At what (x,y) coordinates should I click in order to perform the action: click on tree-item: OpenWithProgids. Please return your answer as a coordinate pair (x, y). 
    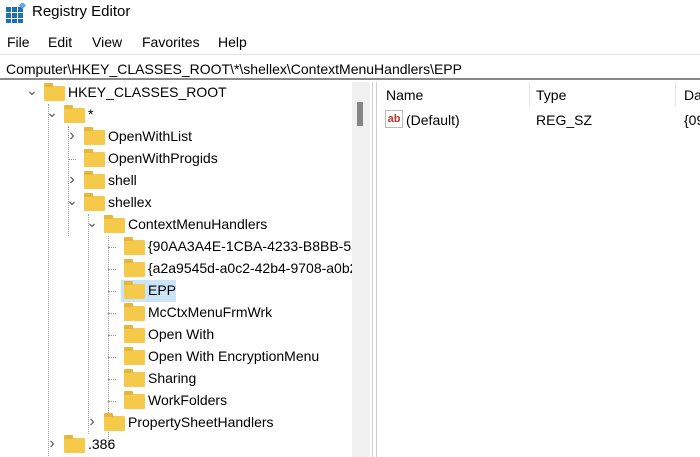
    Looking at the image, I should click on (176, 159).